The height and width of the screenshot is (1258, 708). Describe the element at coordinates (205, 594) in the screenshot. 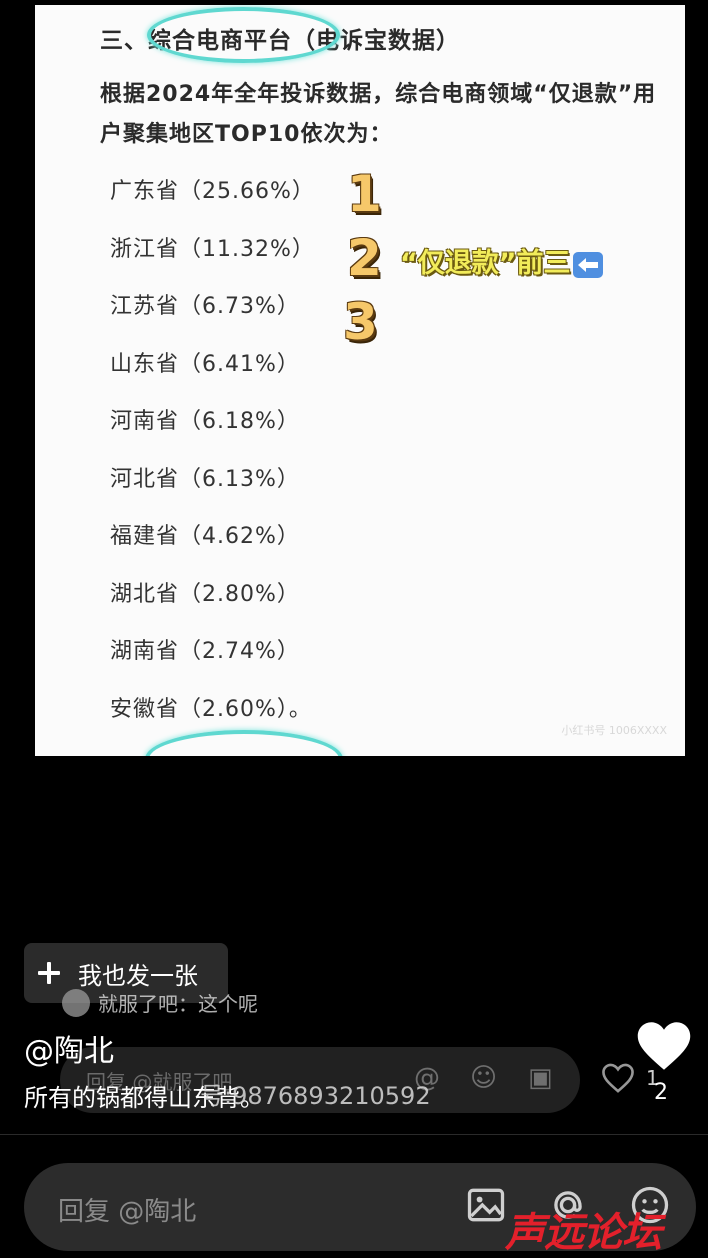

I see `province-item: 湖北省（2.80%）` at that location.